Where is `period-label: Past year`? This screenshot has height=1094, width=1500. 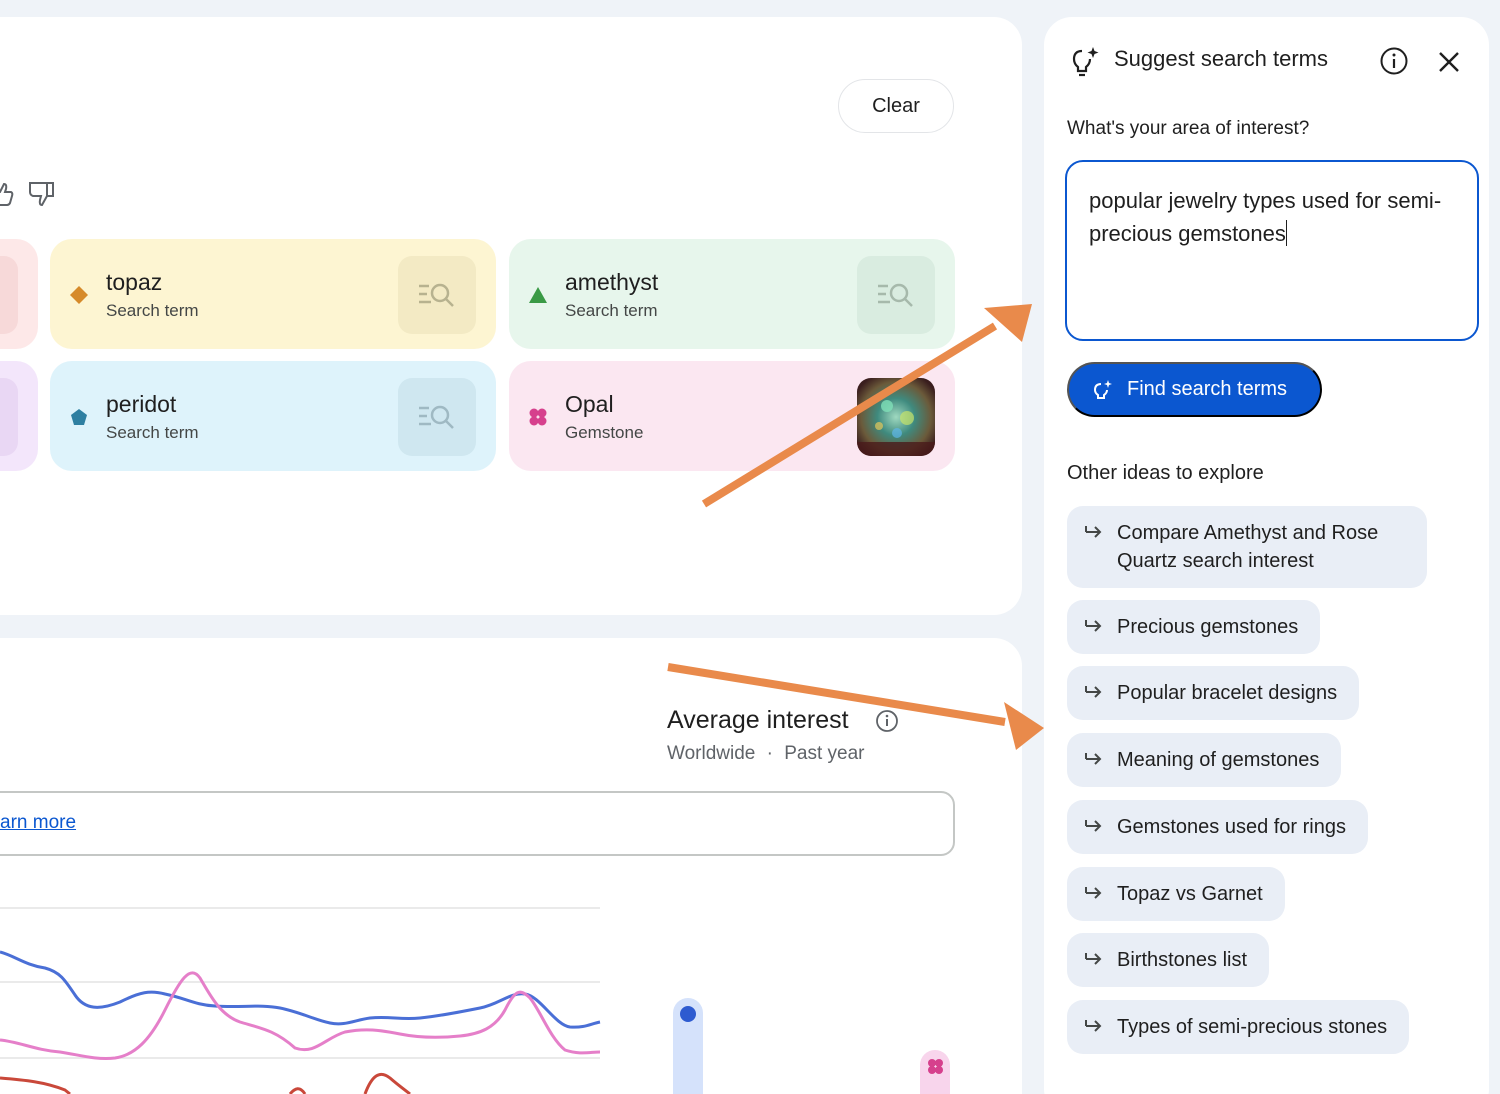 period-label: Past year is located at coordinates (824, 753).